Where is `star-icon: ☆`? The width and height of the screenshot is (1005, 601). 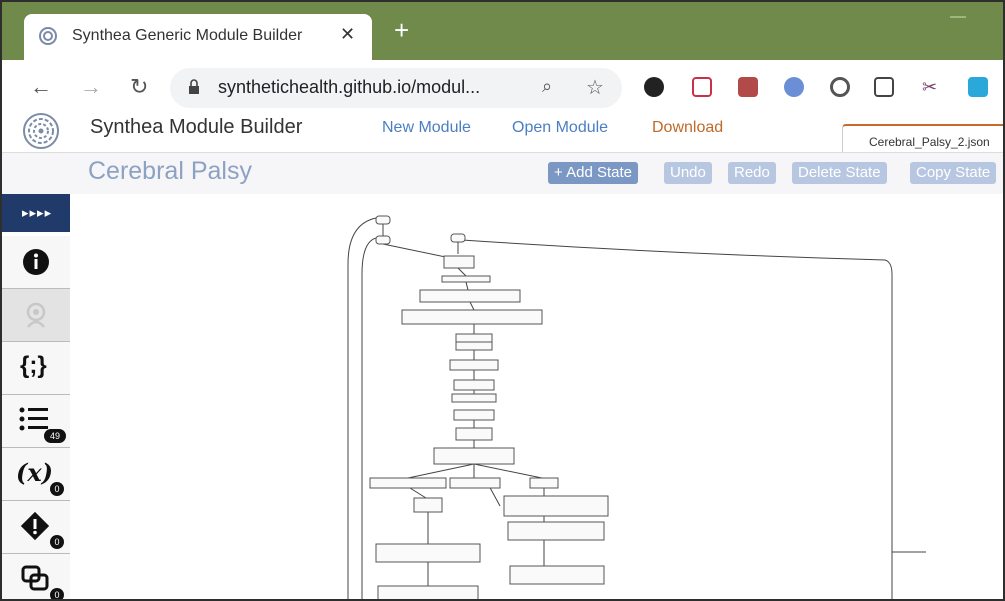 star-icon: ☆ is located at coordinates (595, 87).